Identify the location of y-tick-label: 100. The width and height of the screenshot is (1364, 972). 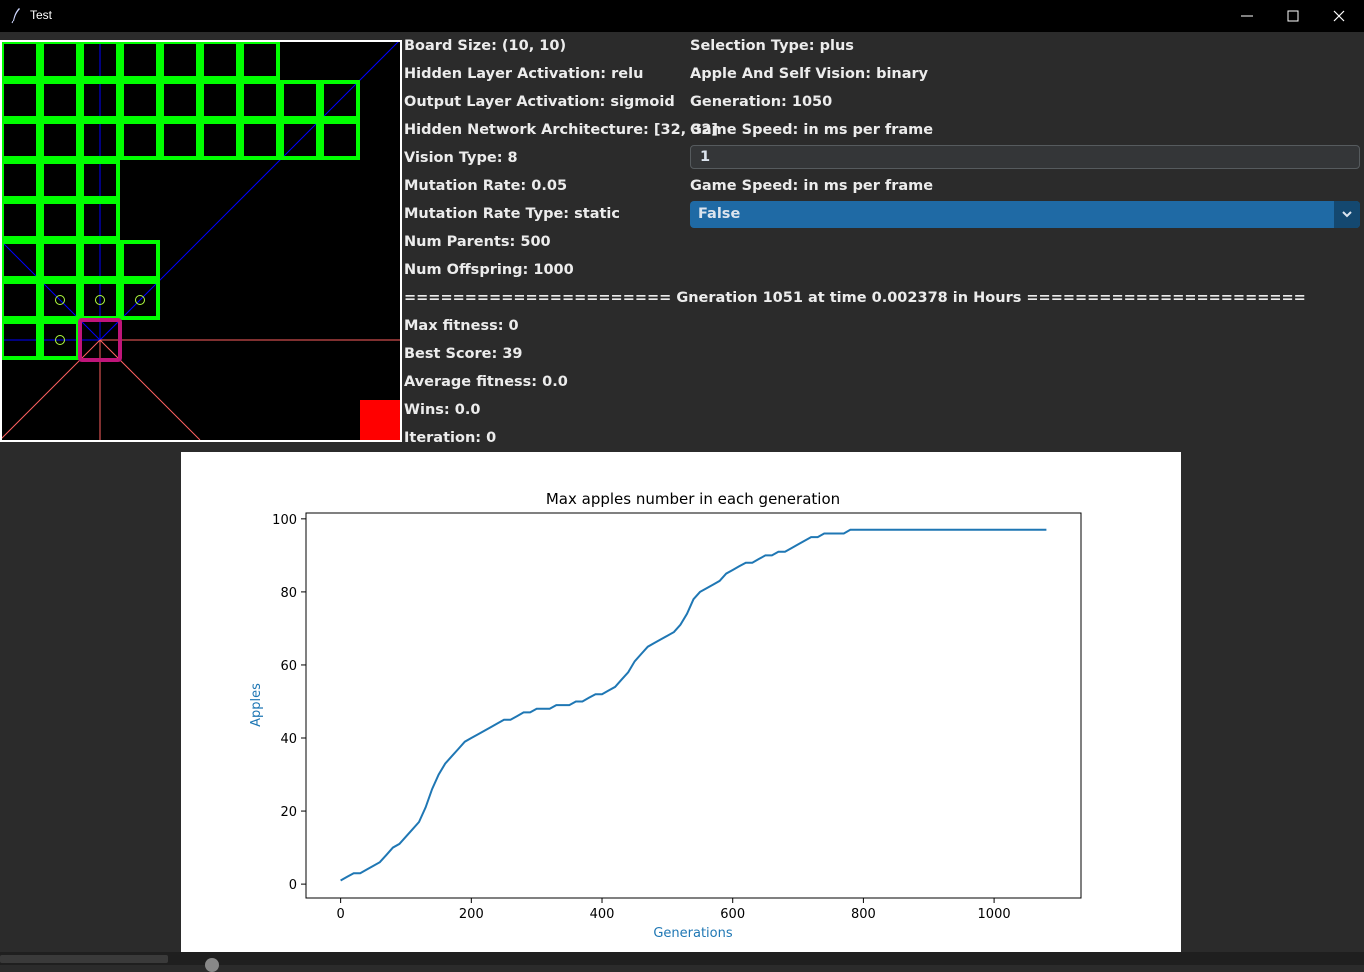
(284, 520).